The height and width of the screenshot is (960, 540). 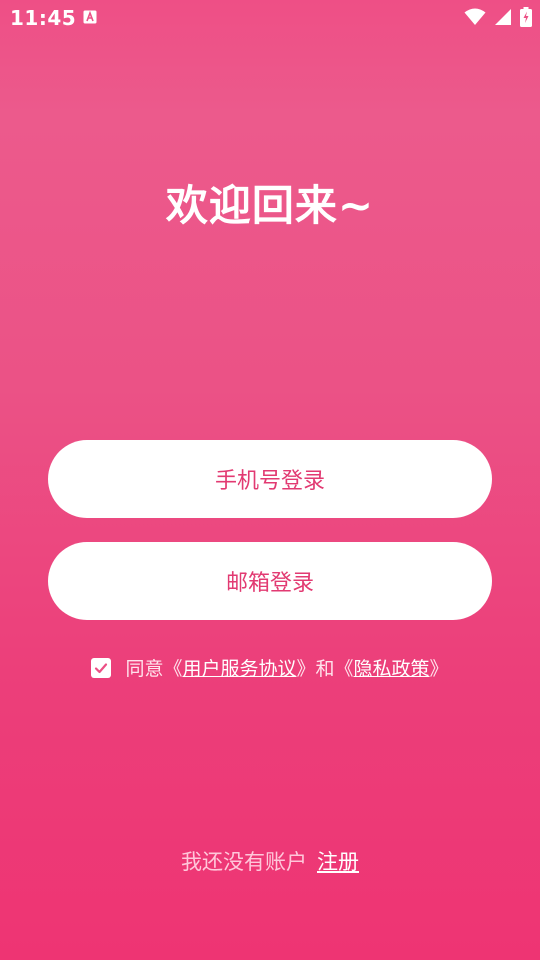 I want to click on status-icons, so click(x=498, y=17).